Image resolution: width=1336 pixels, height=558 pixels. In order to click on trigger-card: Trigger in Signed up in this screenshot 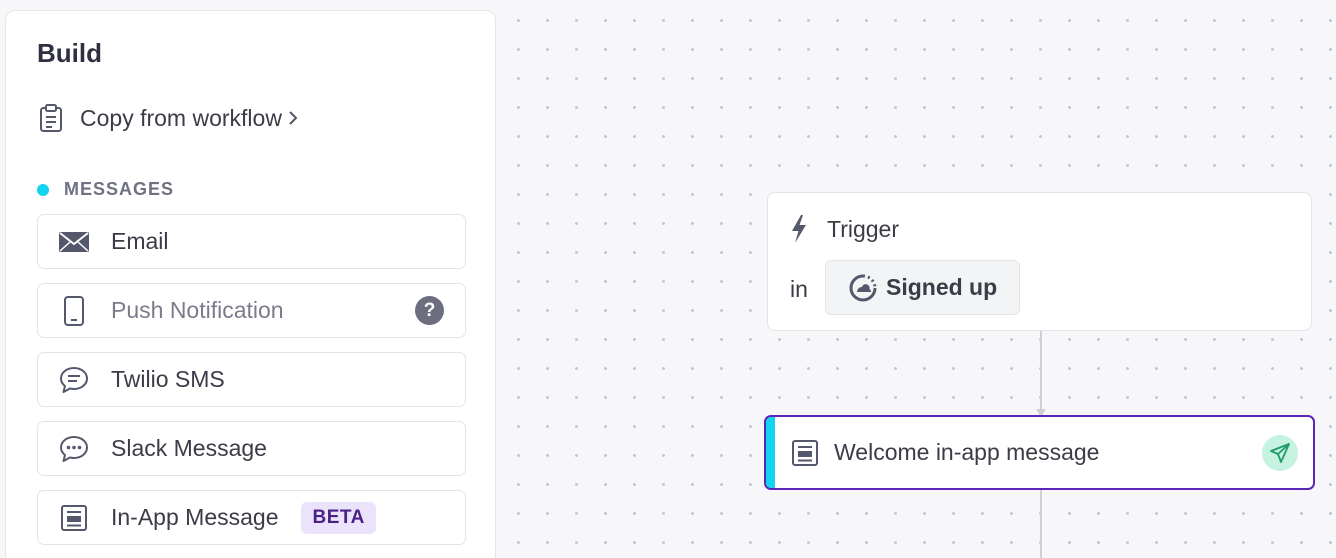, I will do `click(1039, 261)`.